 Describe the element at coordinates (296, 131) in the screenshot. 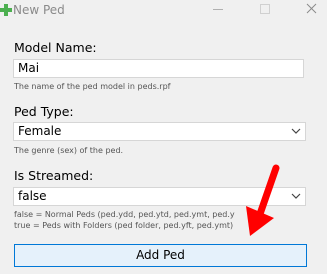

I see `chevron-down-icon` at that location.